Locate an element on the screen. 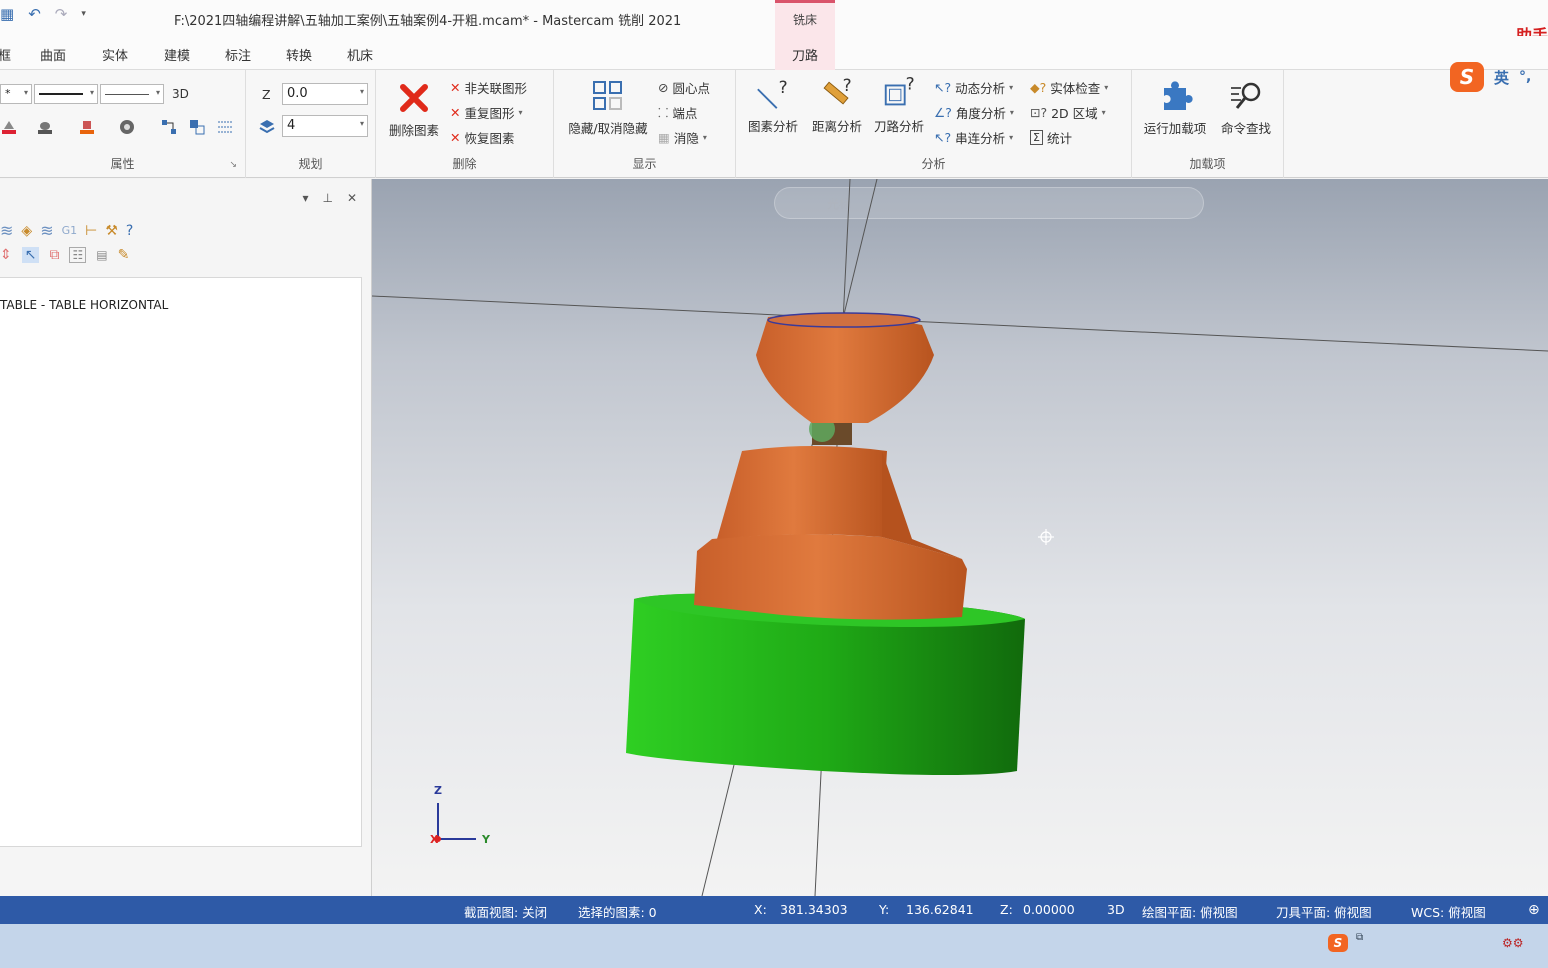  statistics-button: Σ 统计 is located at coordinates (1051, 137).